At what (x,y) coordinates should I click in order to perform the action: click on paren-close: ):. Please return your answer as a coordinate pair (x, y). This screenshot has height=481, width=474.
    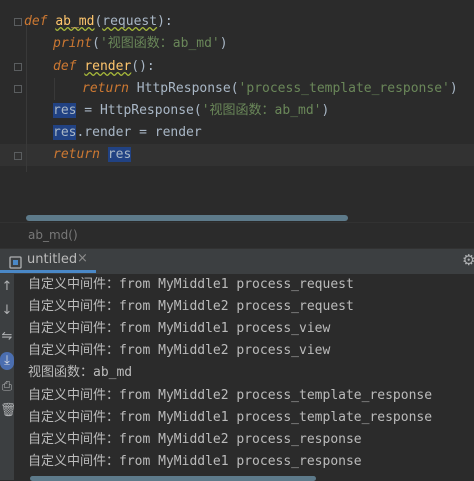
    Looking at the image, I should click on (165, 21).